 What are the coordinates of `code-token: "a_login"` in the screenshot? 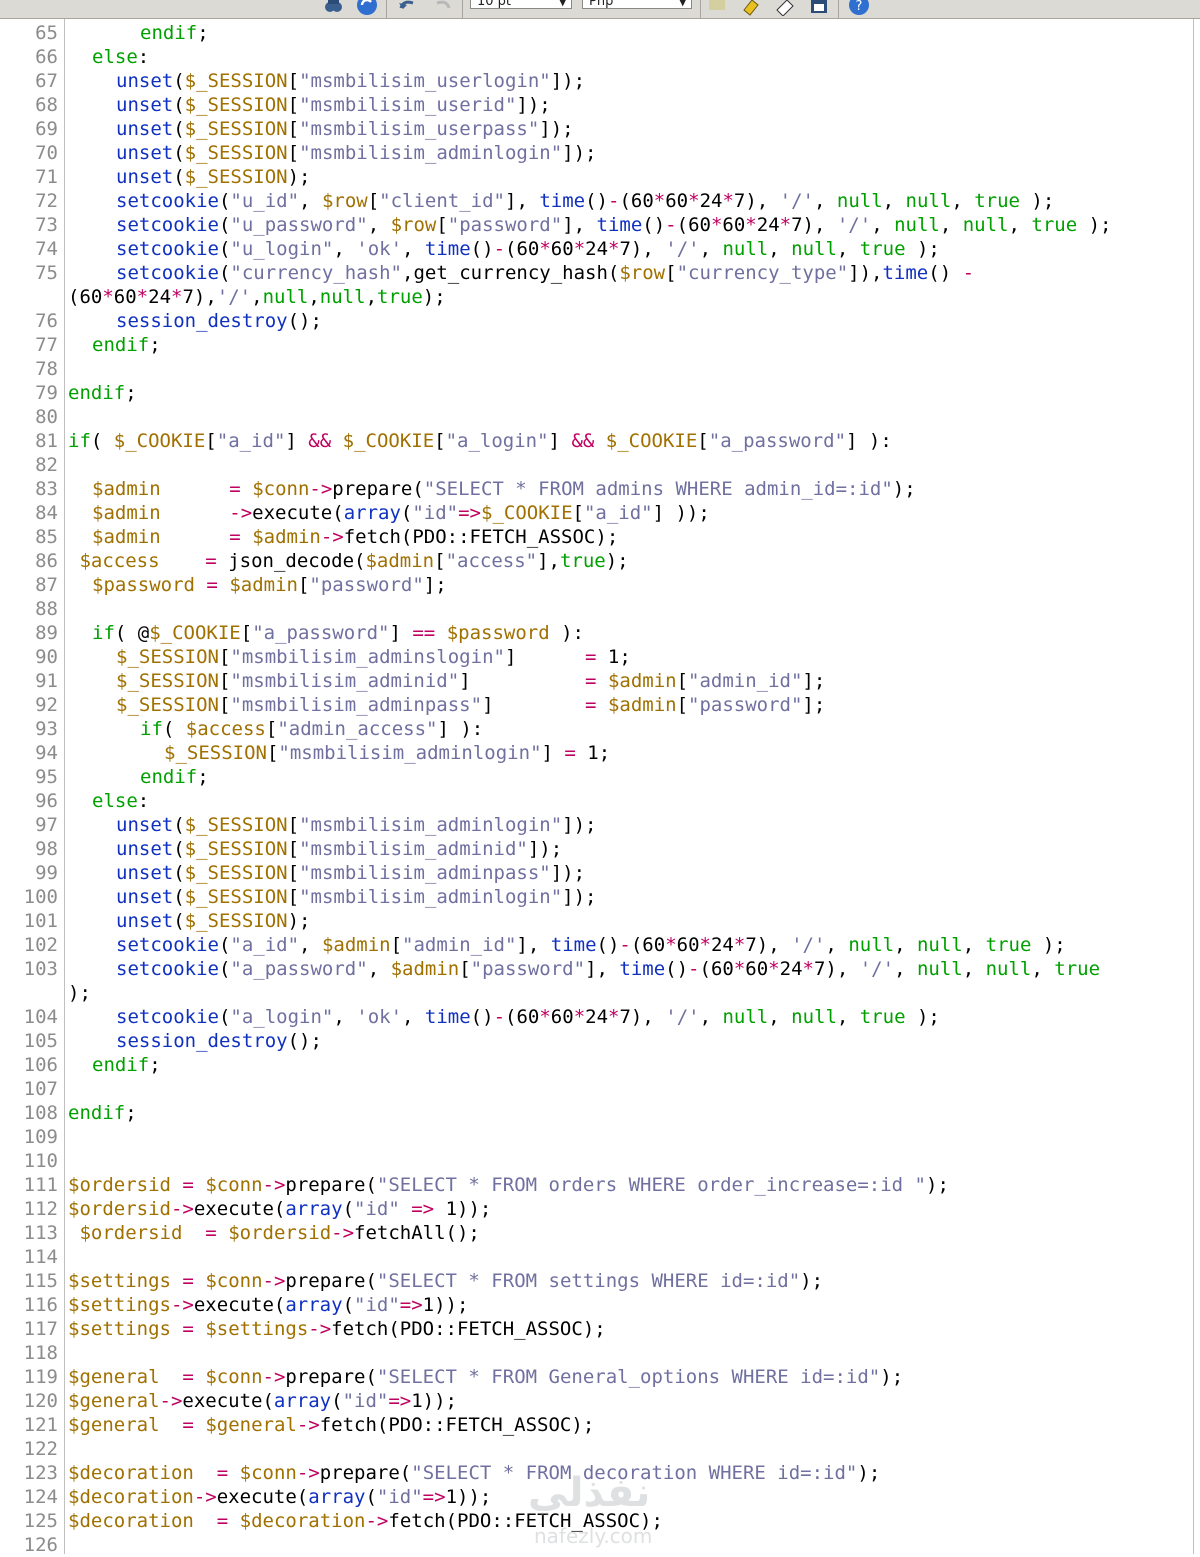 It's located at (282, 1017).